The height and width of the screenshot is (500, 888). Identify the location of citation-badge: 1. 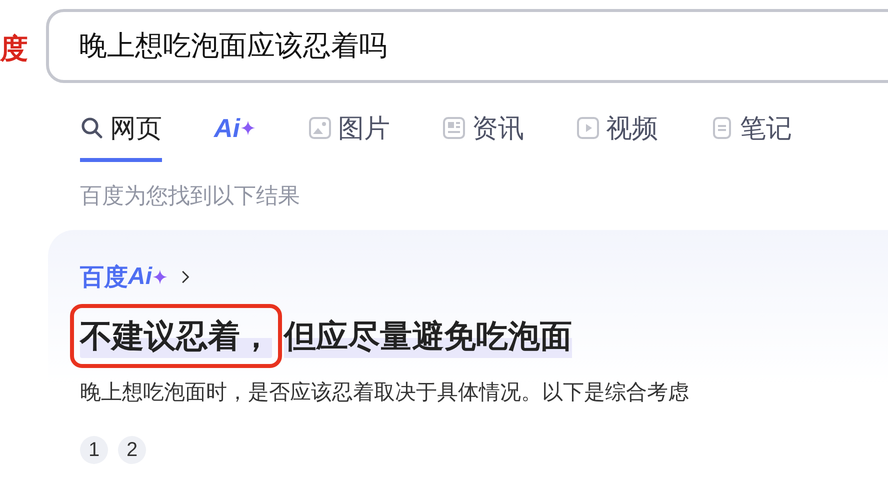
(94, 450).